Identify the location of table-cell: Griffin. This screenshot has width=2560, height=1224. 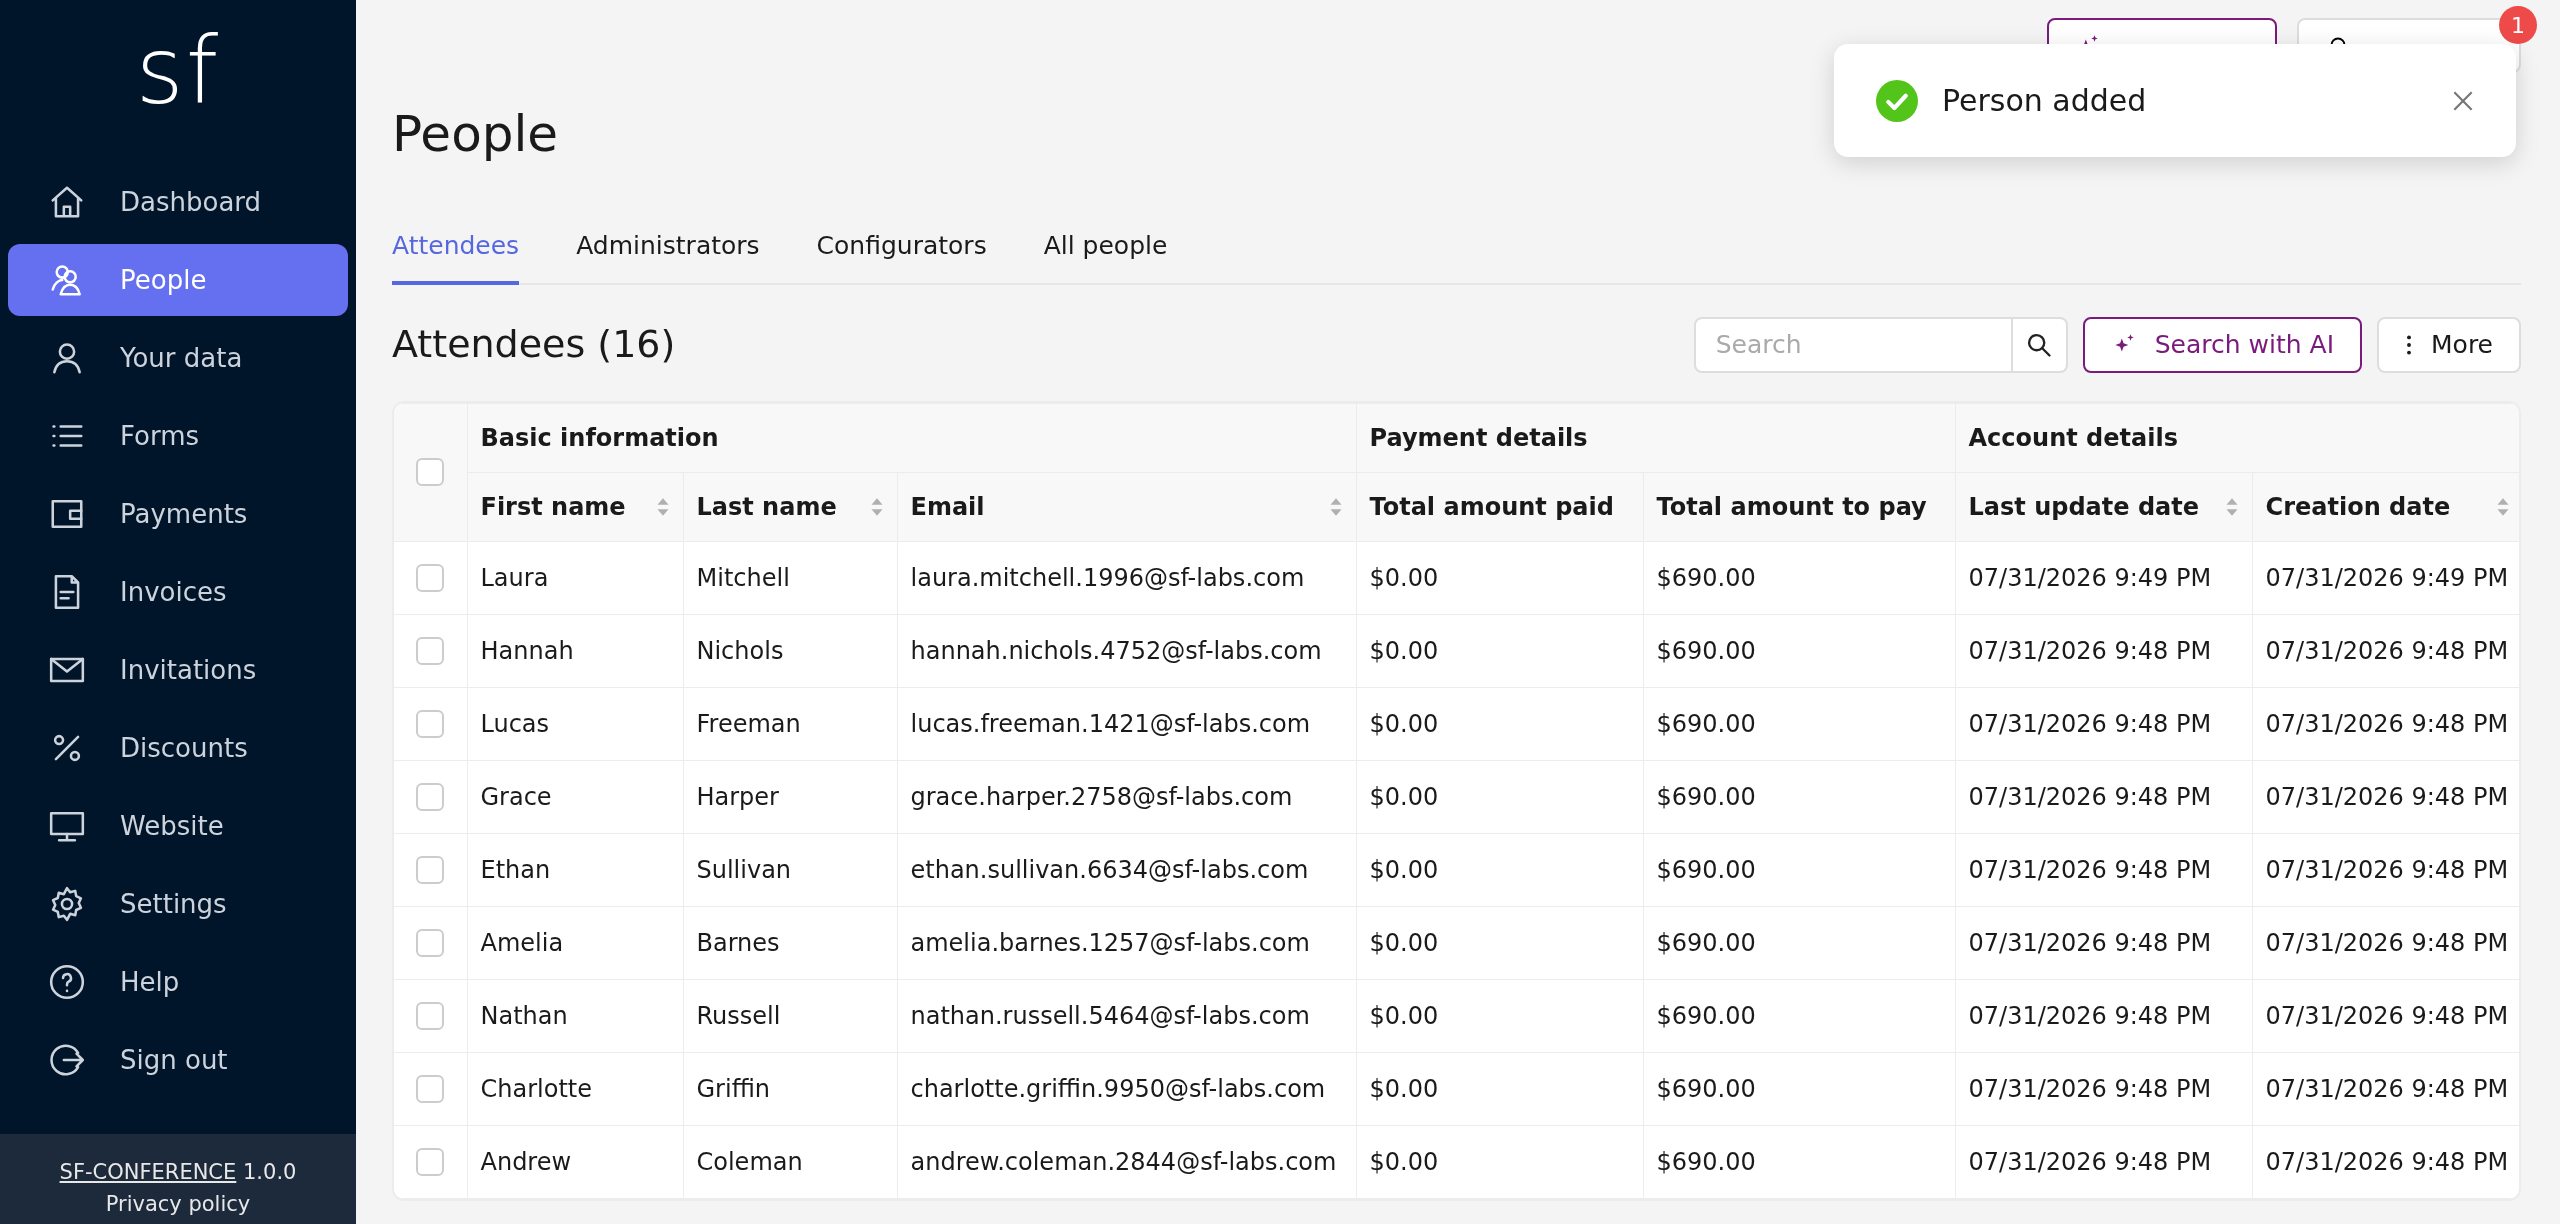
(733, 1088).